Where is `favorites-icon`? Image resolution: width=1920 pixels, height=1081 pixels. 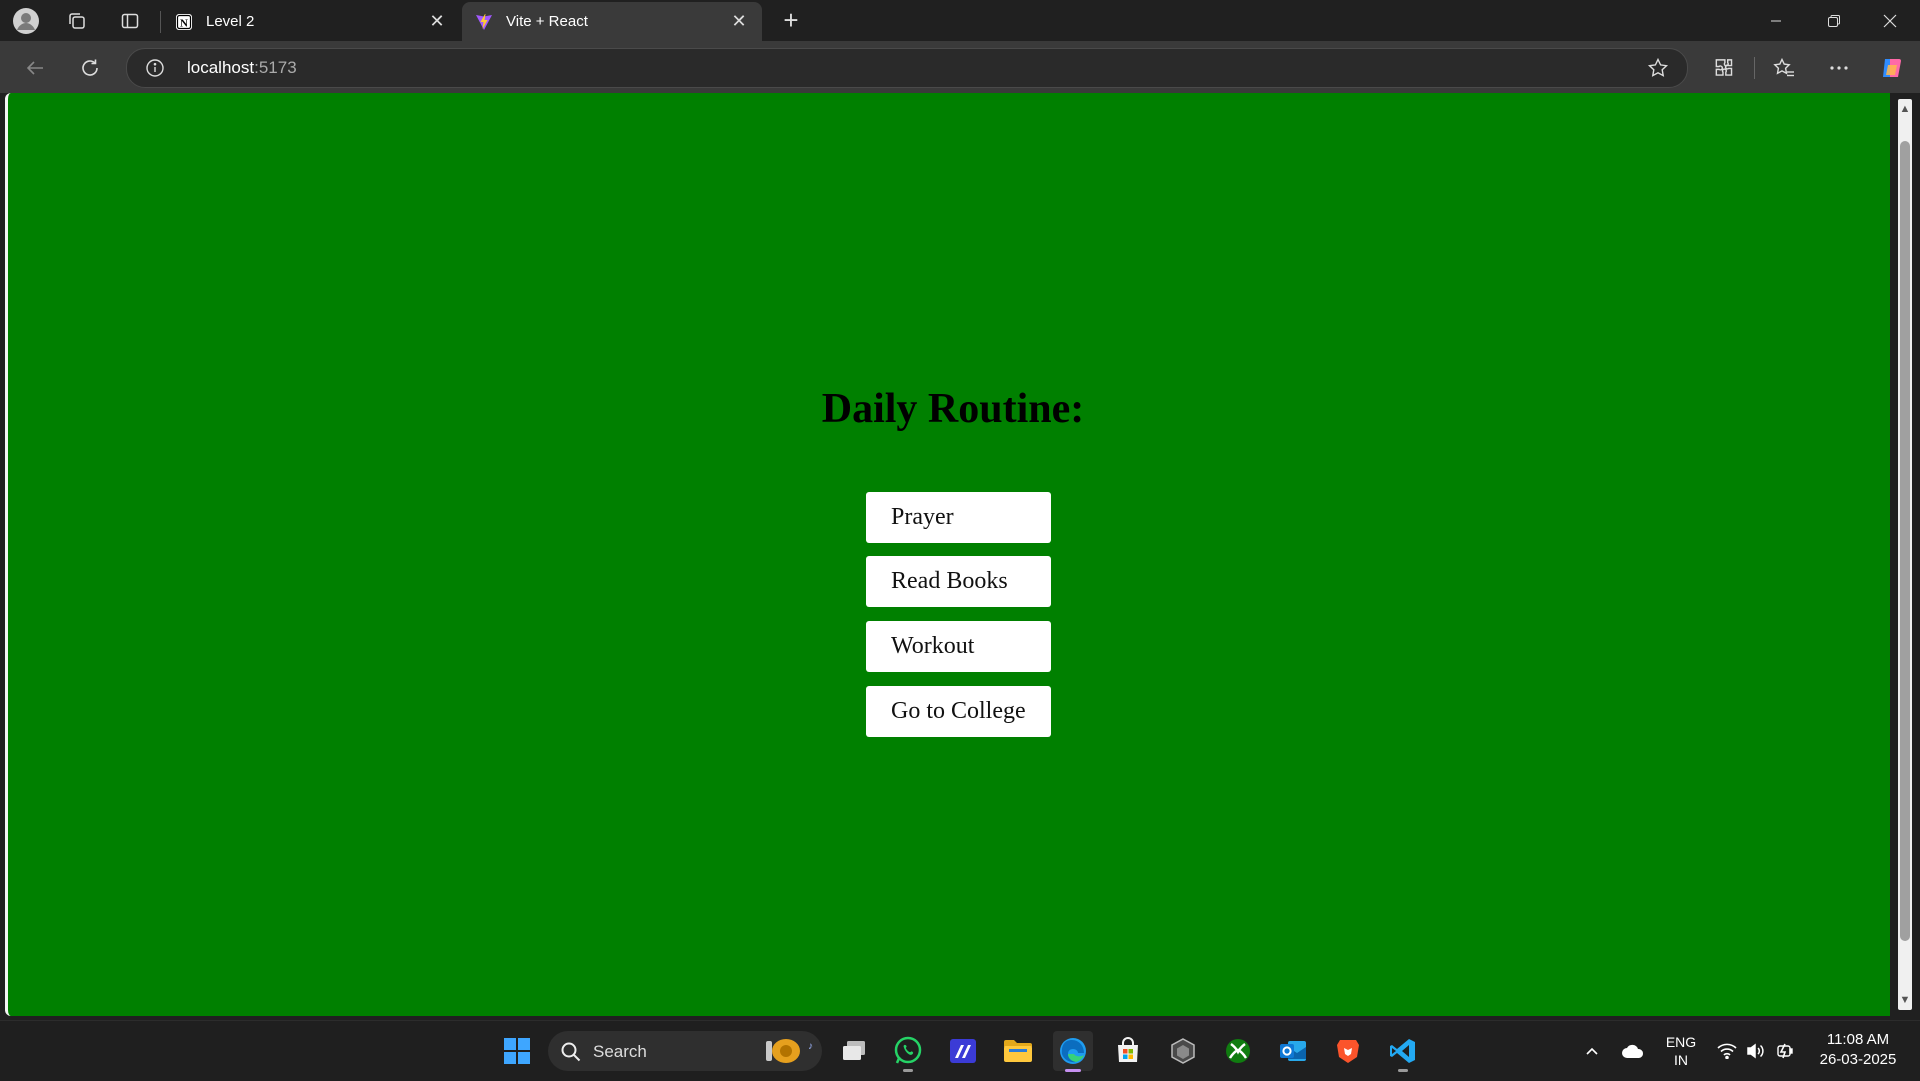
favorites-icon is located at coordinates (1784, 68).